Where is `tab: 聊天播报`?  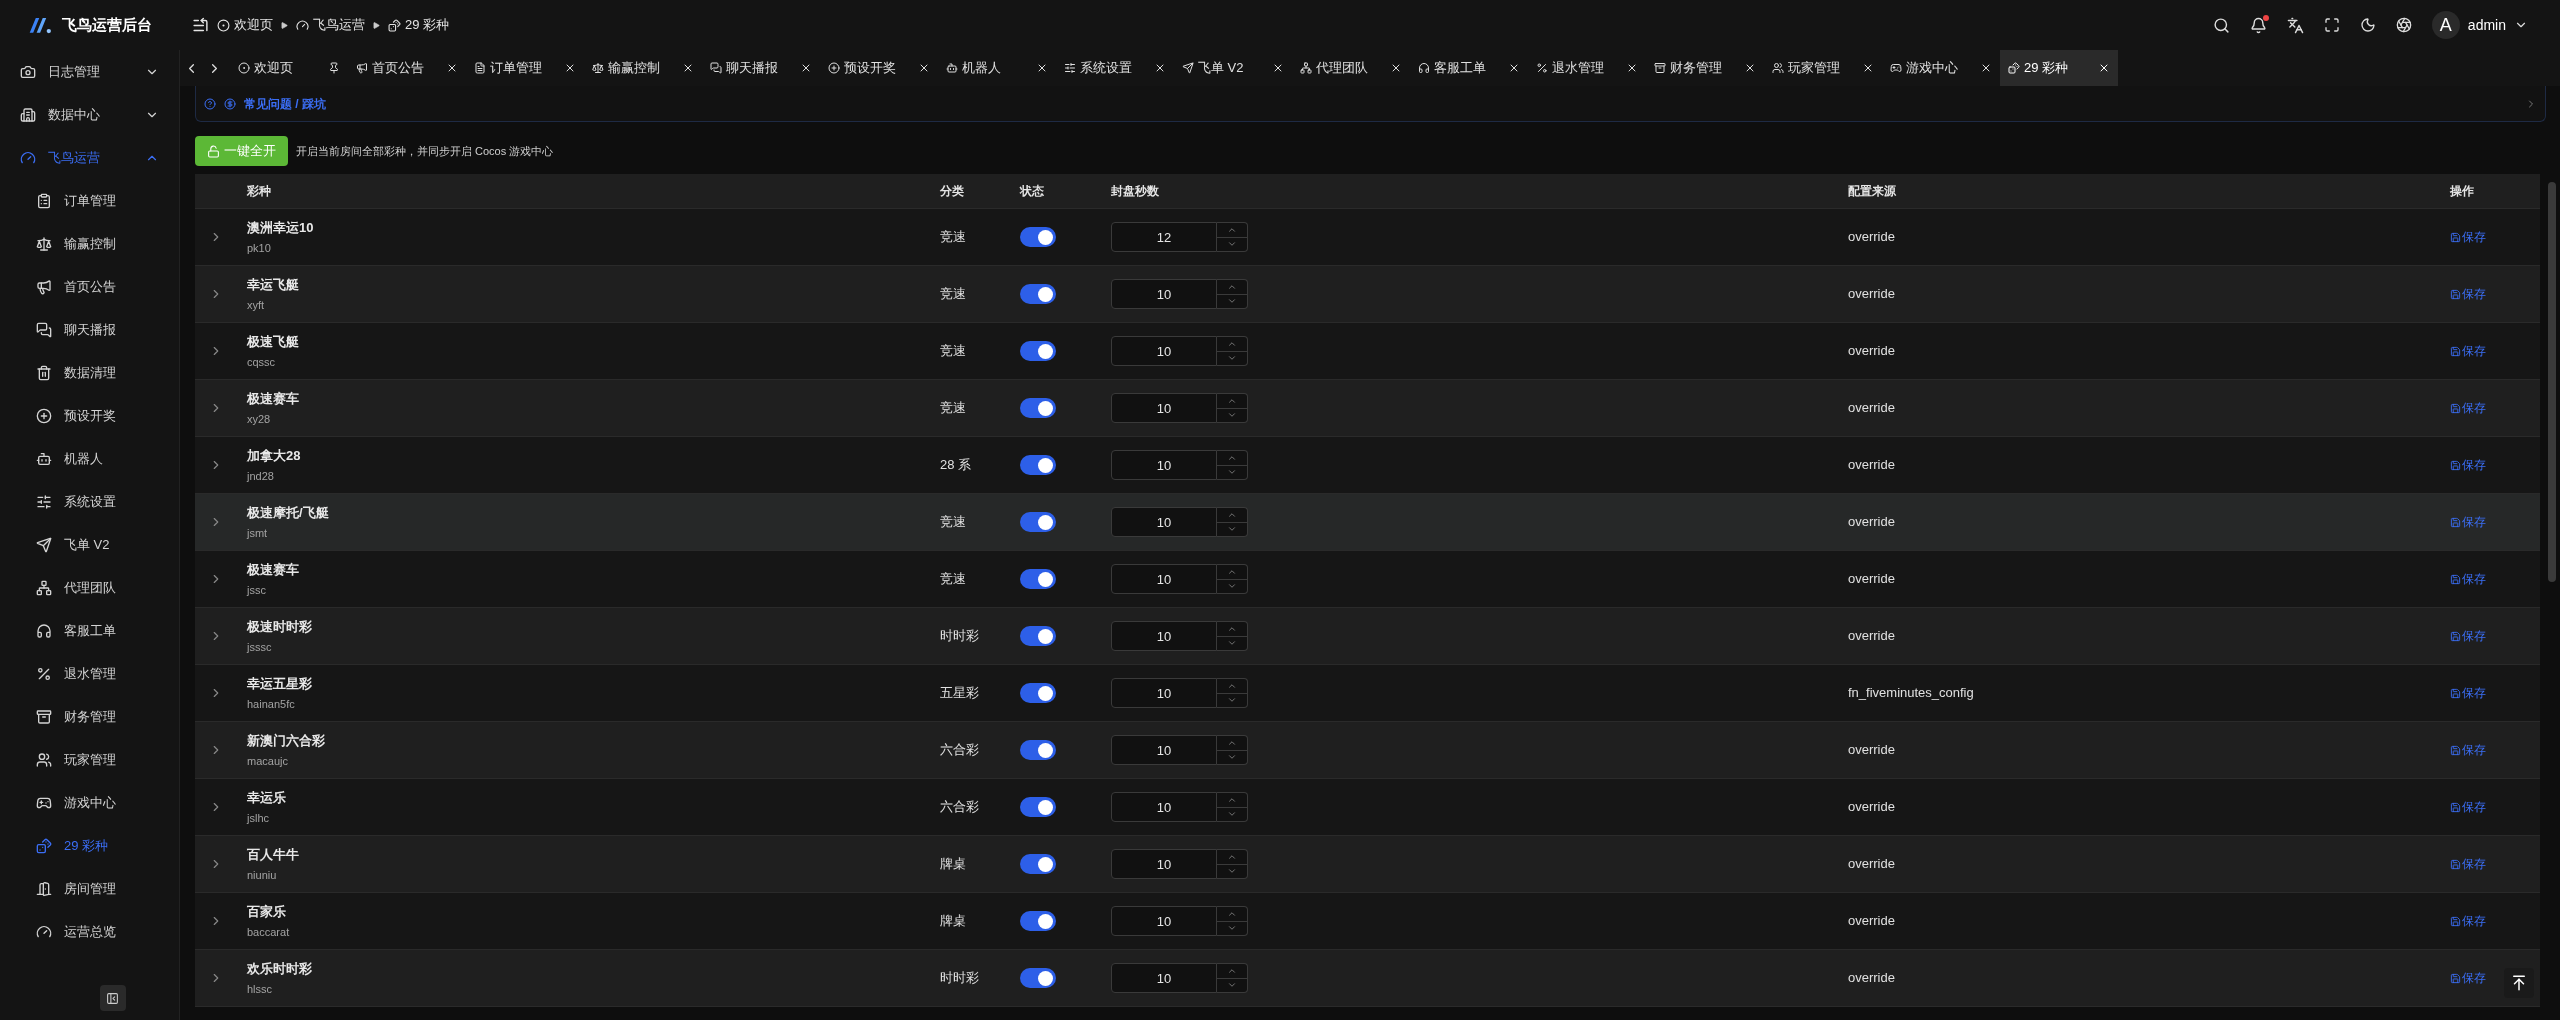
tab: 聊天播报 is located at coordinates (761, 68).